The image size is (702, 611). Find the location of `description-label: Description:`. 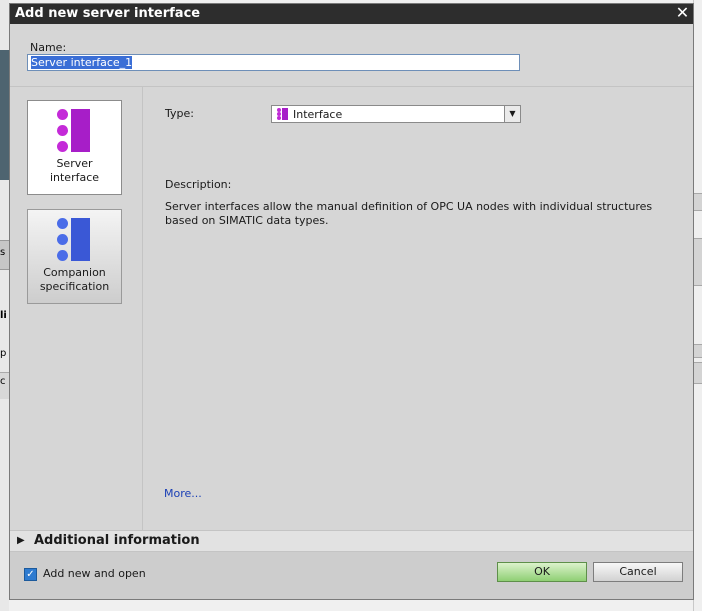

description-label: Description: is located at coordinates (198, 184).